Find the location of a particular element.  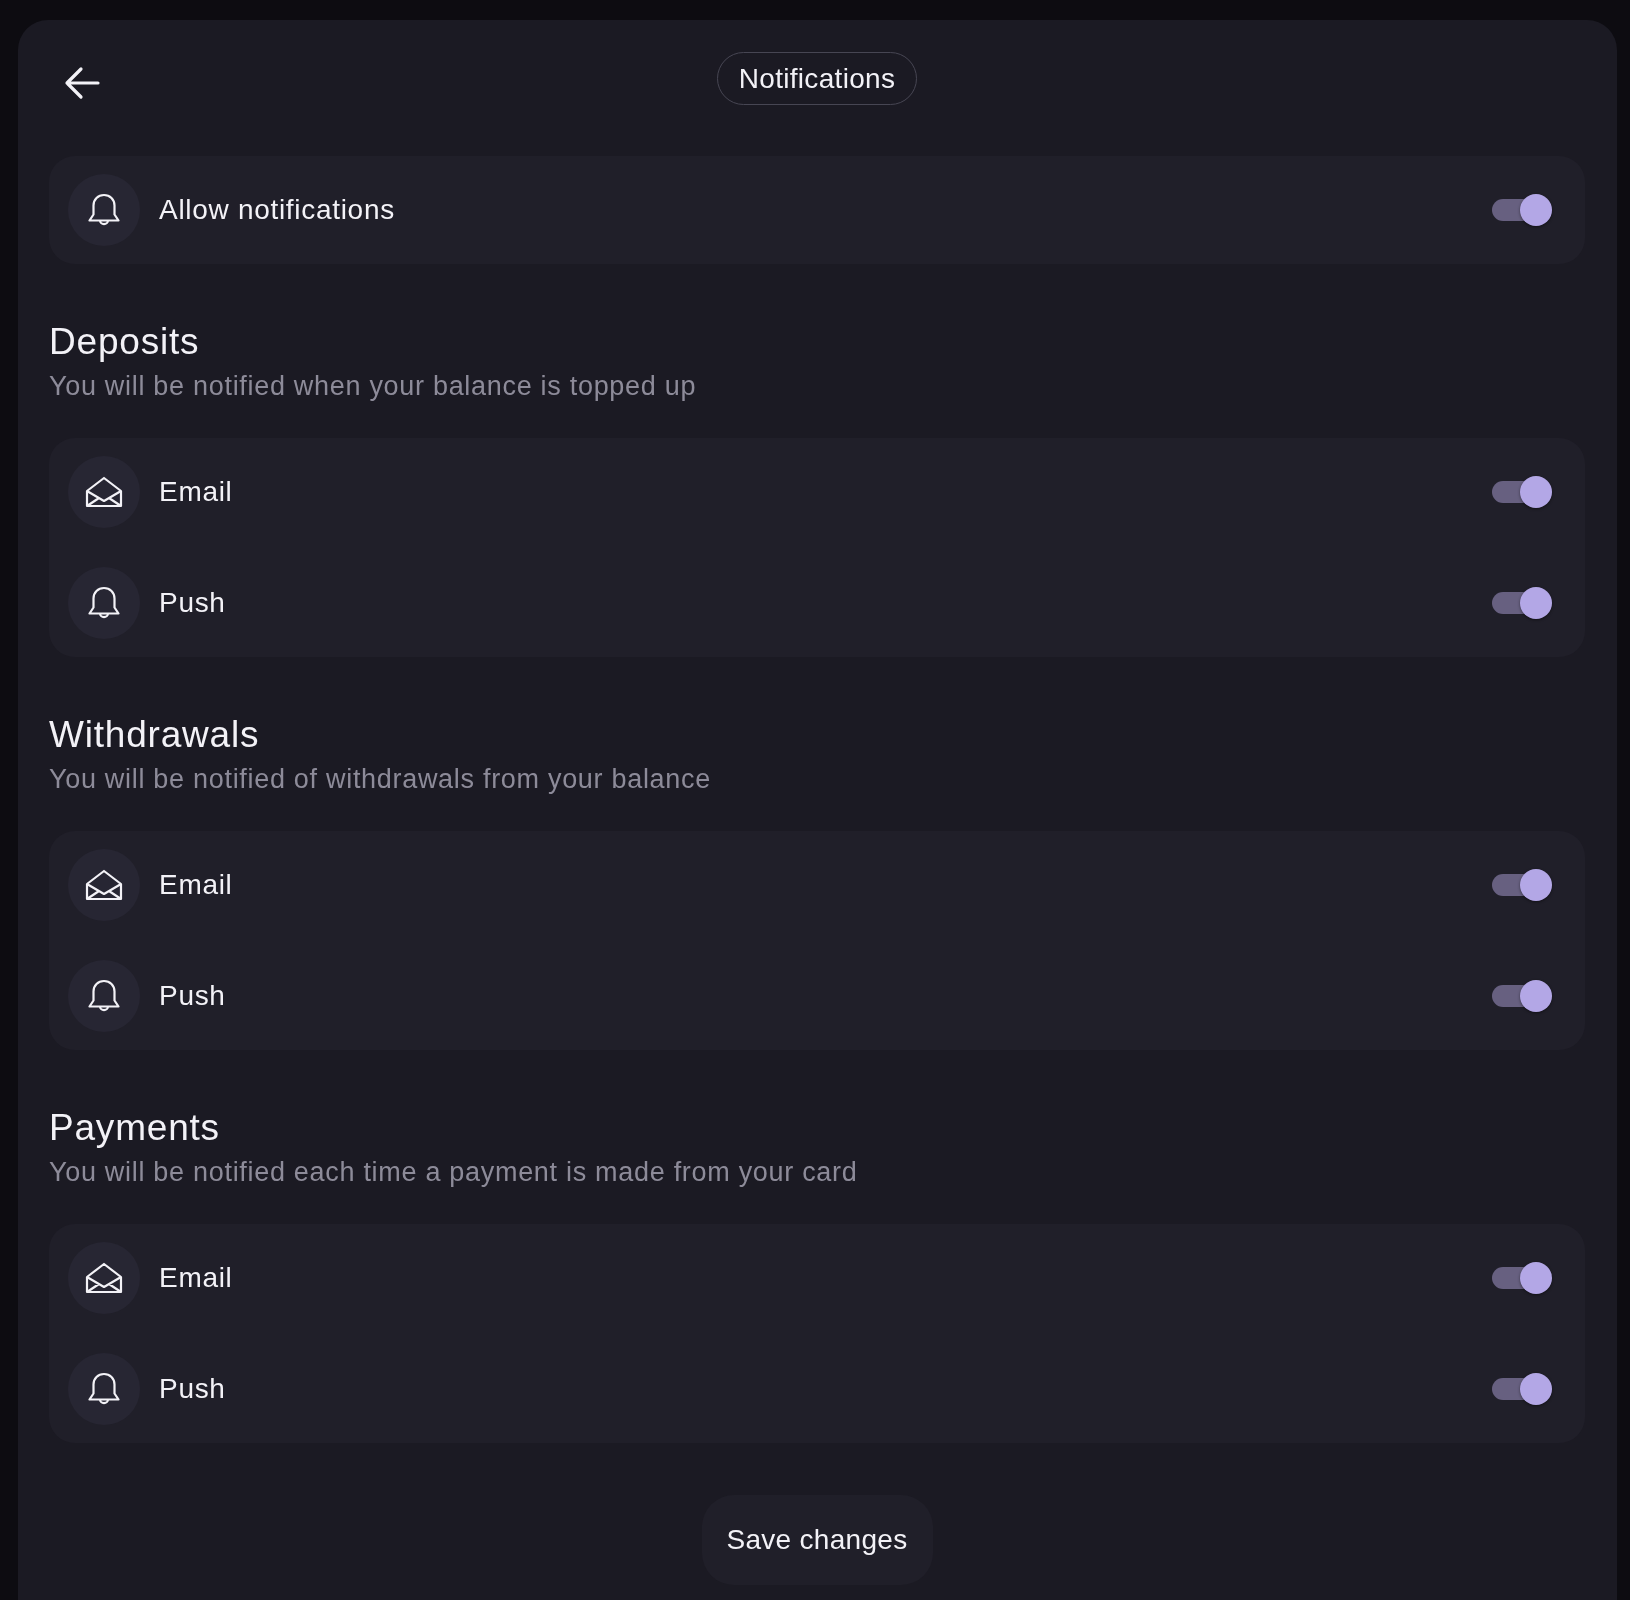

section-heading: Withdrawals is located at coordinates (155, 735).